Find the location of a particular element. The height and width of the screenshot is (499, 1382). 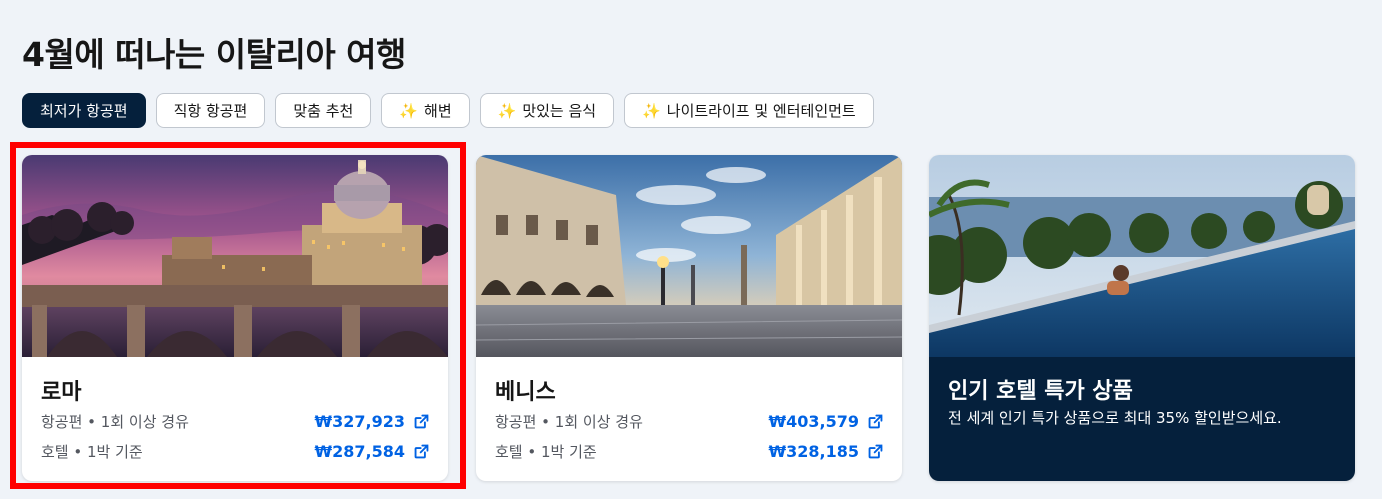

chip-recommended: 맞춤 추천 is located at coordinates (323, 110).